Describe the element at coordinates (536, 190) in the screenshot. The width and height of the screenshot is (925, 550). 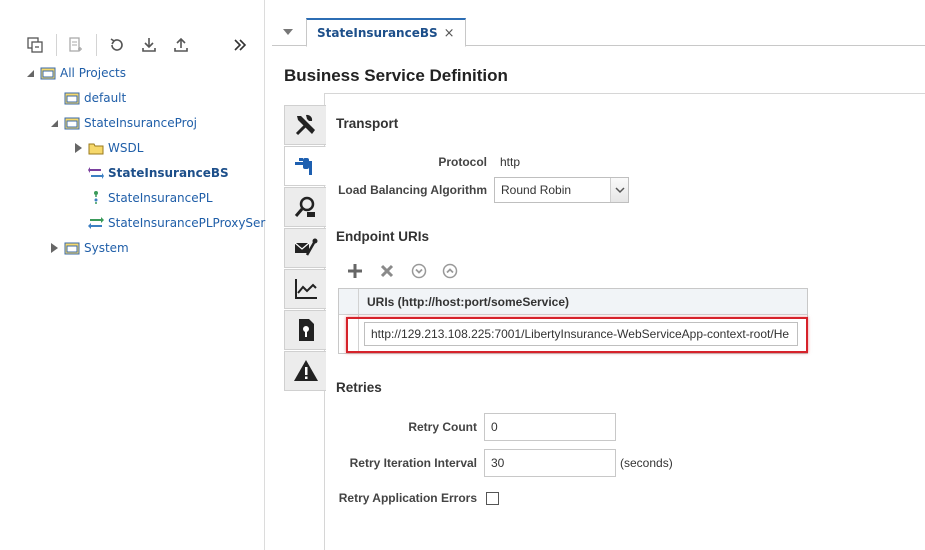
I see `load-balancing-value: Round Robin` at that location.